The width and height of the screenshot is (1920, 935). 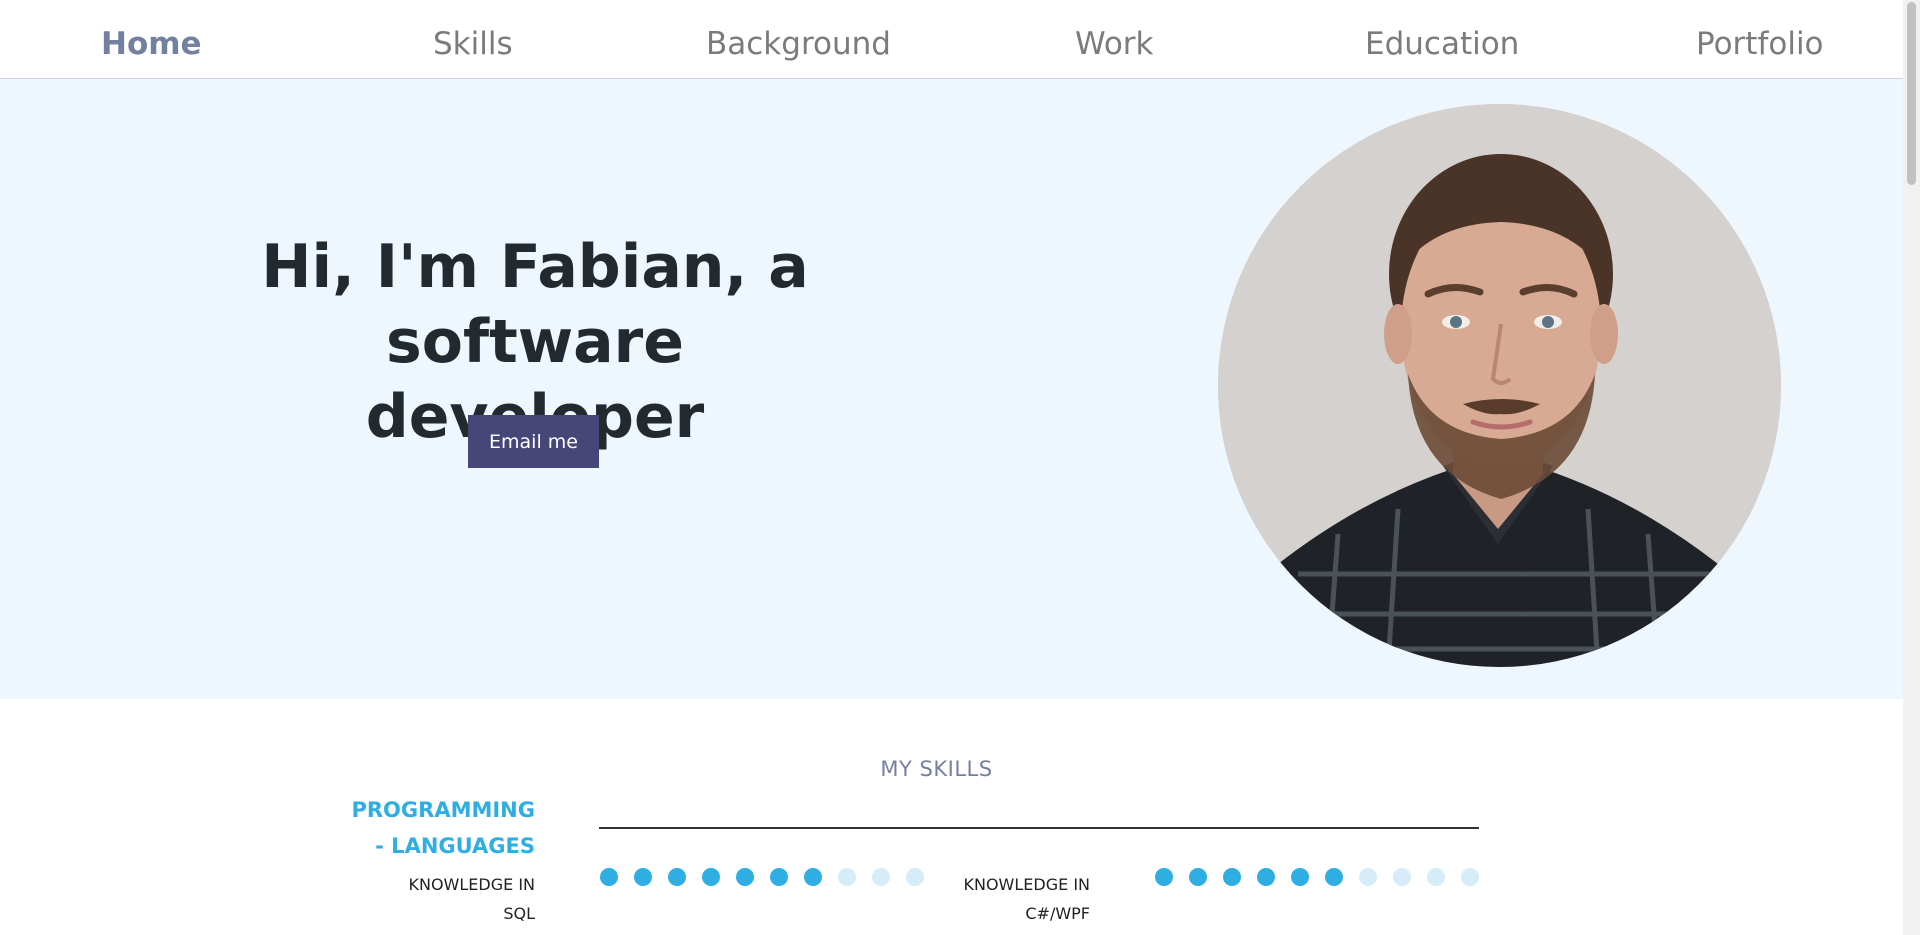 I want to click on nav-item-education: Education, so click(x=1442, y=44).